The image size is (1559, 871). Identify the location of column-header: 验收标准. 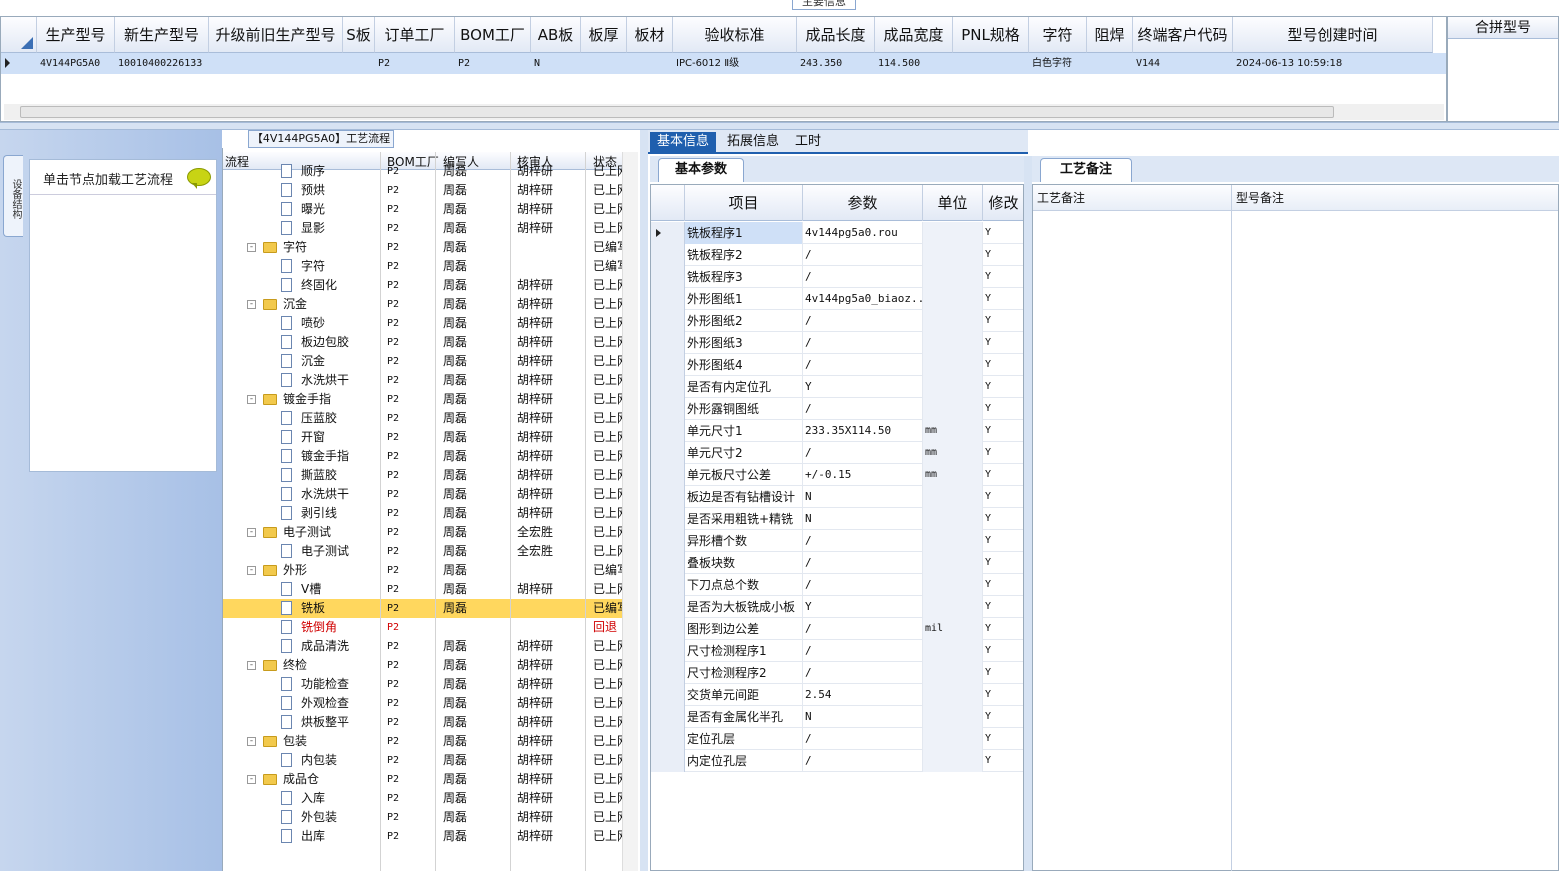
(735, 35).